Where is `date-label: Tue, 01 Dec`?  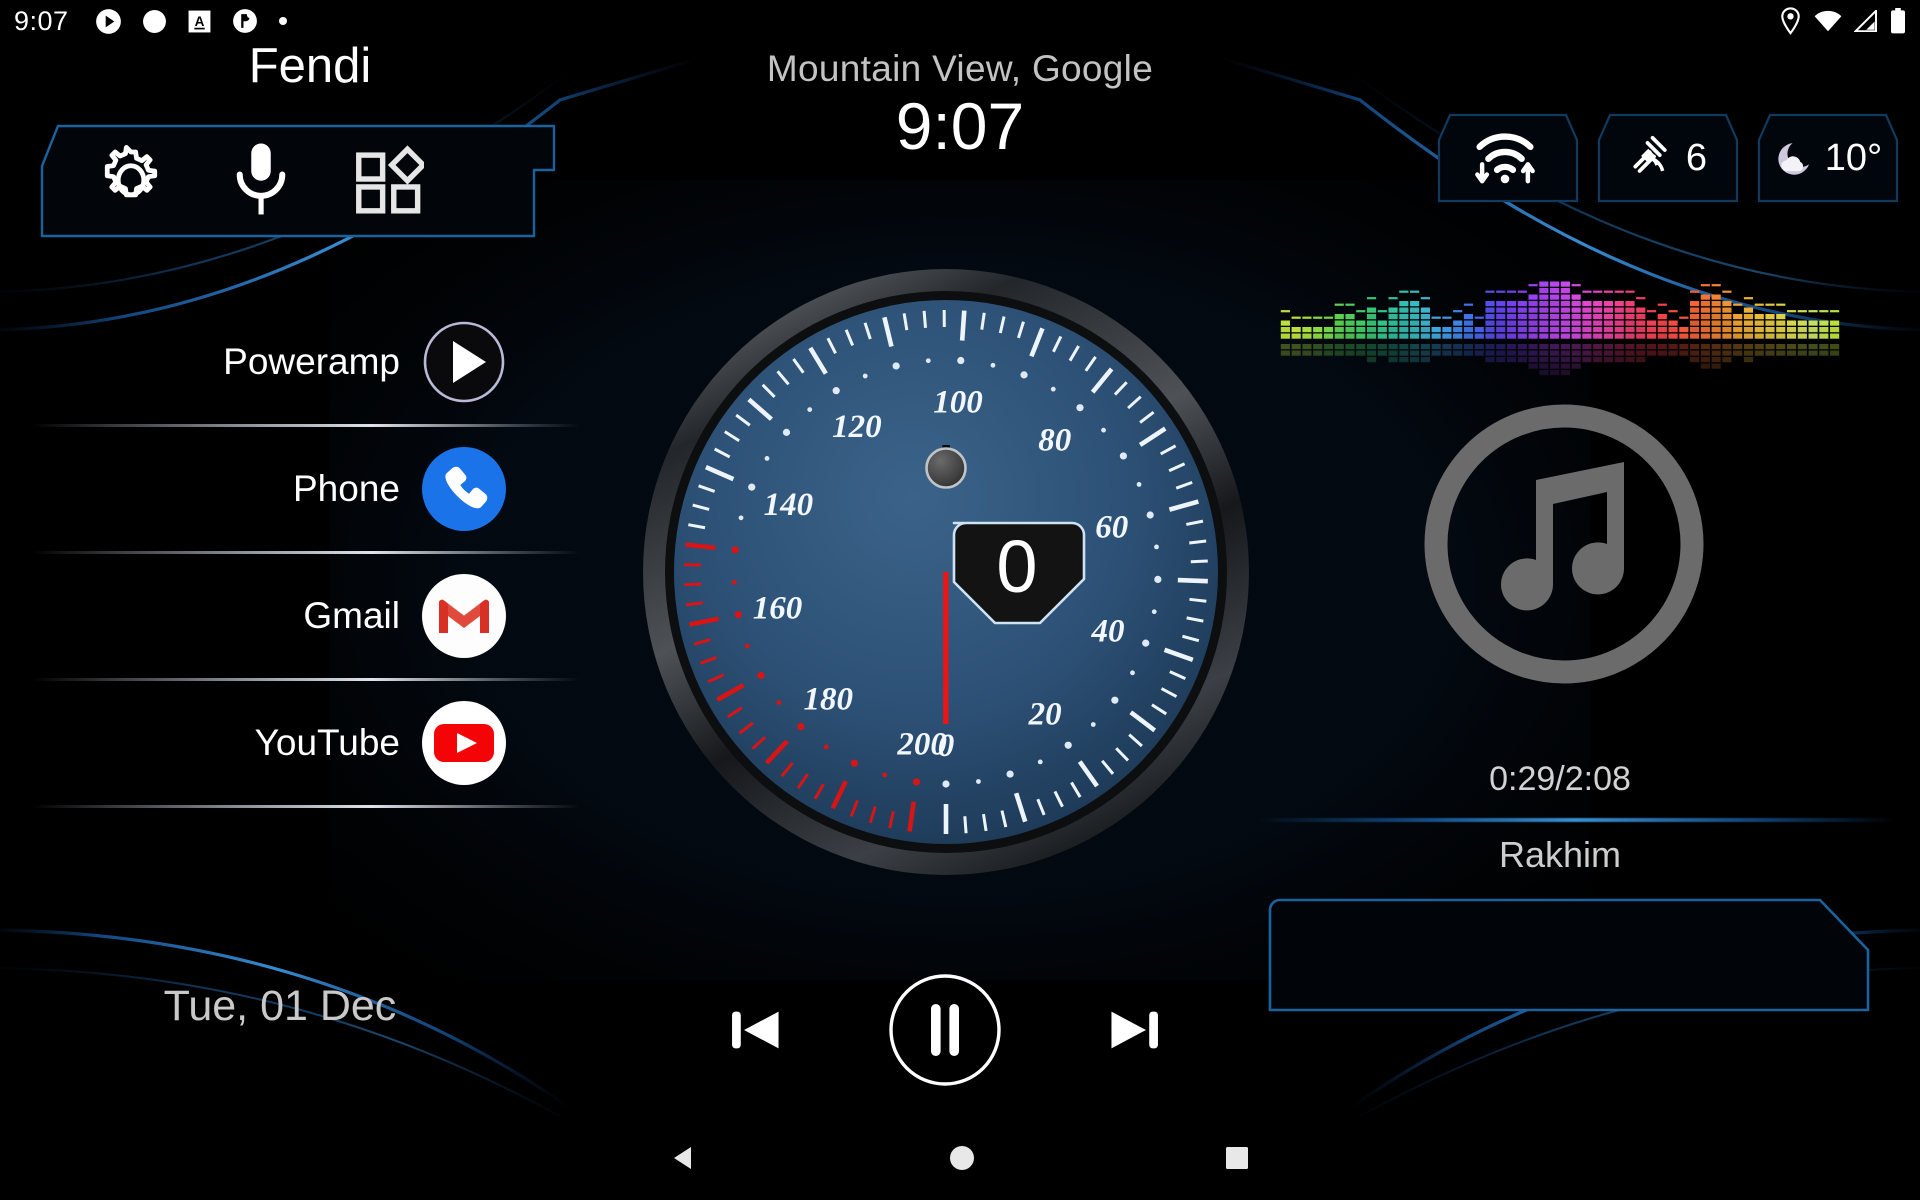
date-label: Tue, 01 Dec is located at coordinates (280, 1006).